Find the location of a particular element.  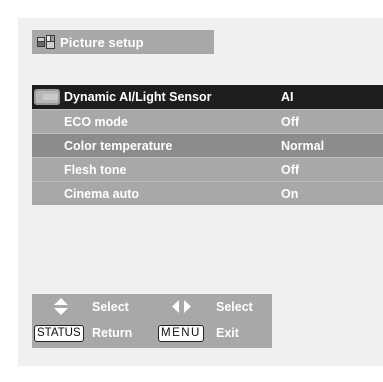

menu-item-flesh-tone: Flesh tone Off is located at coordinates (207, 169).